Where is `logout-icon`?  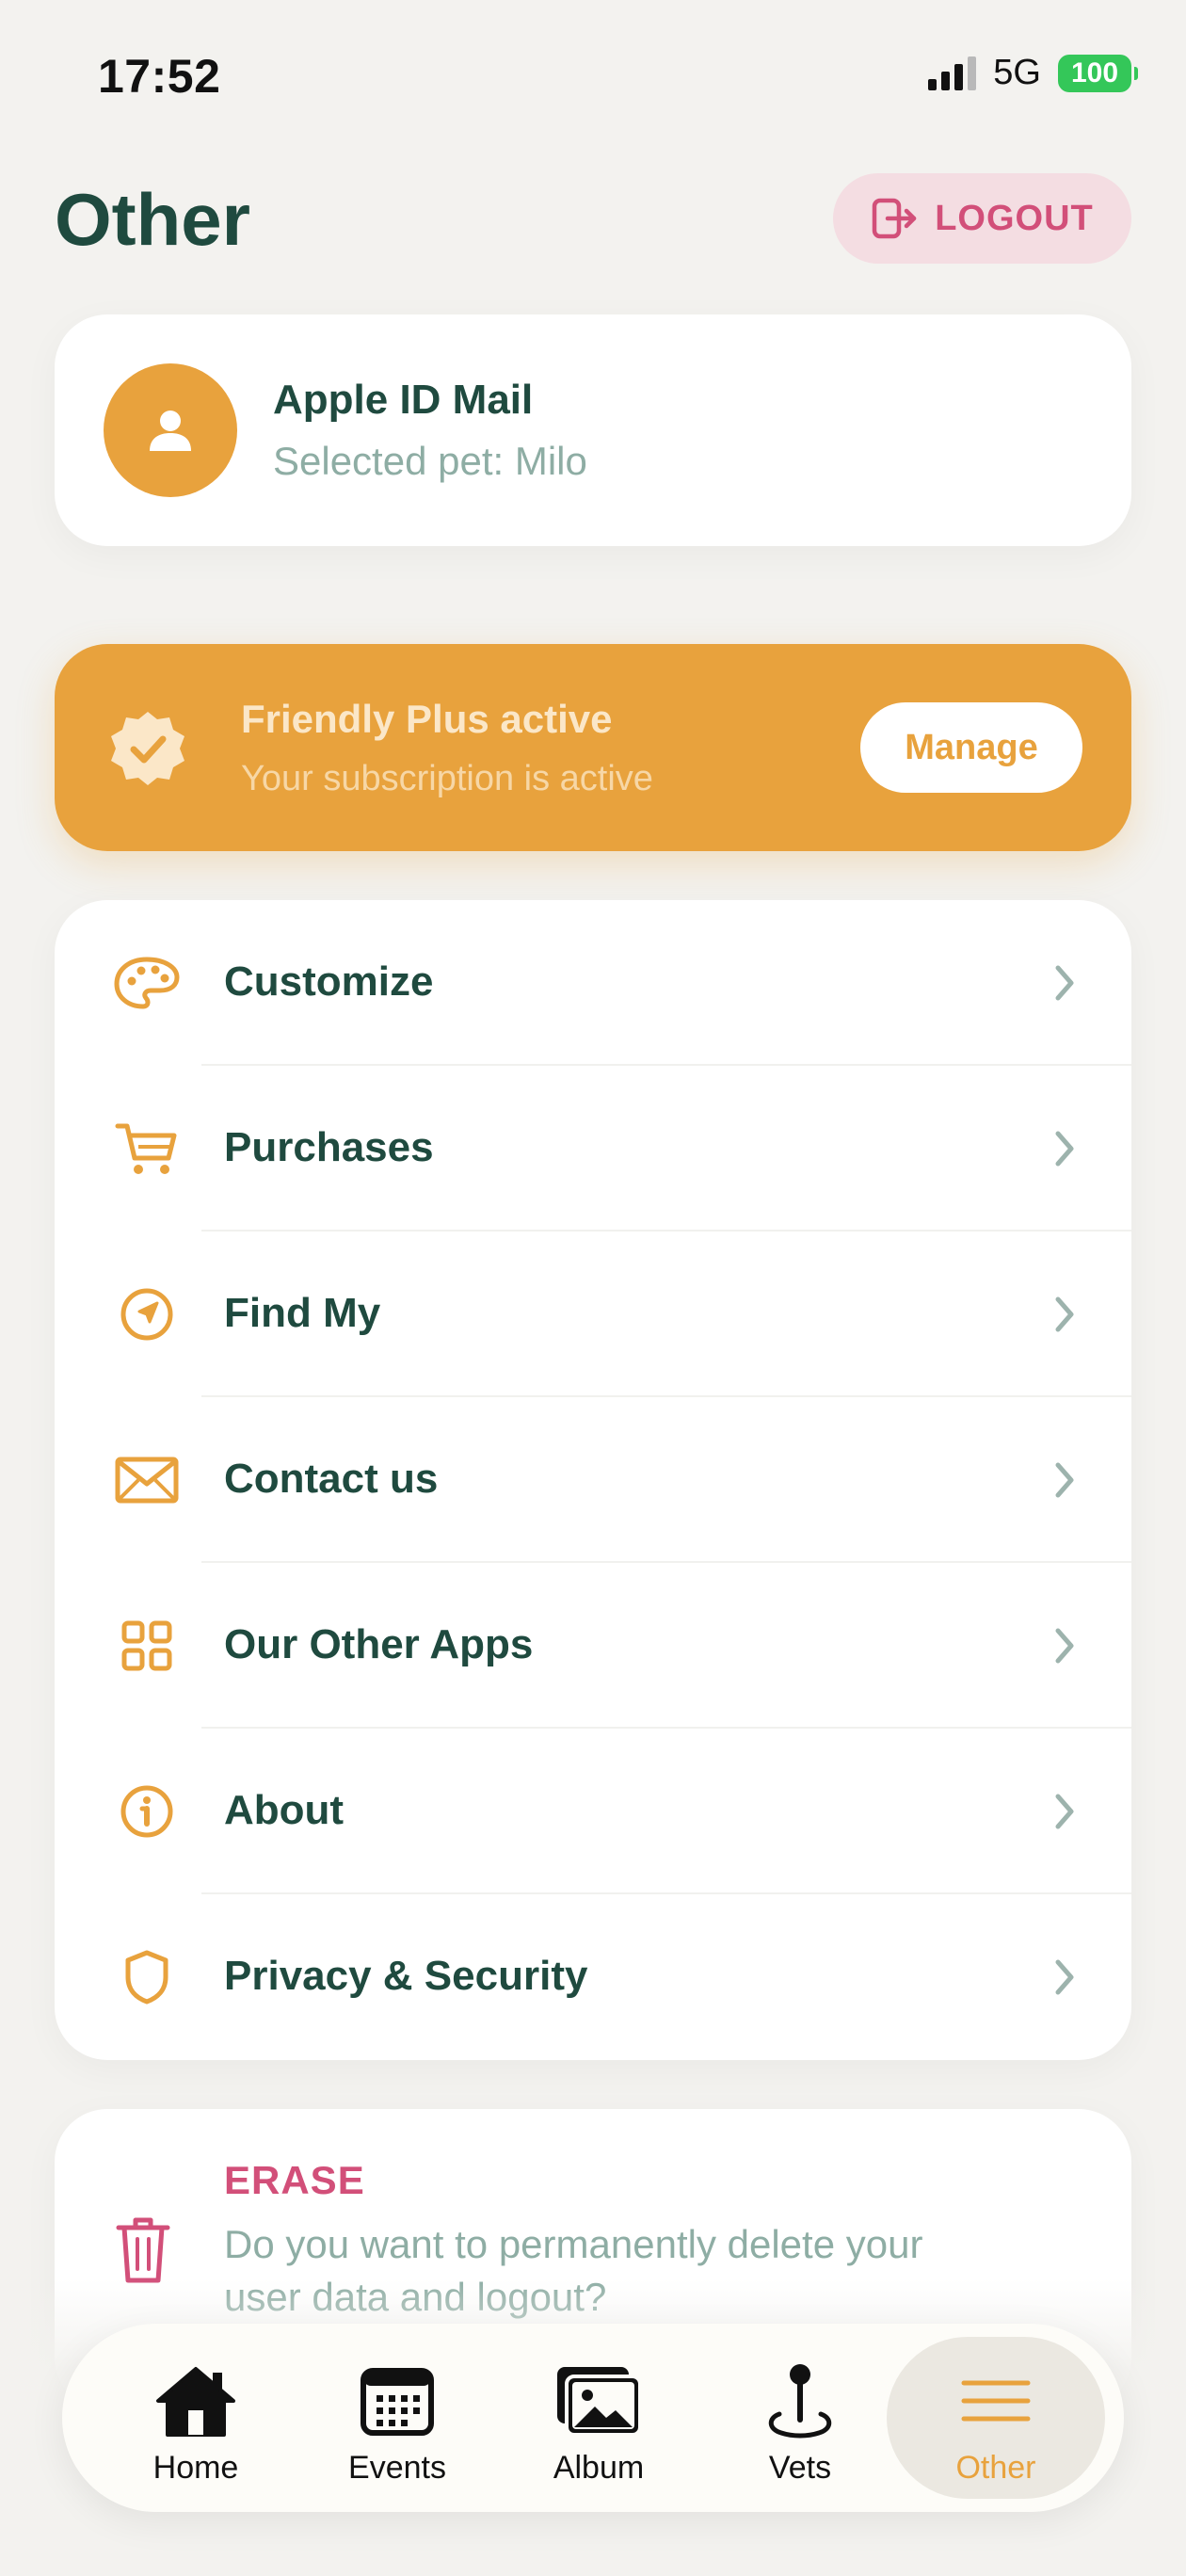 logout-icon is located at coordinates (894, 218).